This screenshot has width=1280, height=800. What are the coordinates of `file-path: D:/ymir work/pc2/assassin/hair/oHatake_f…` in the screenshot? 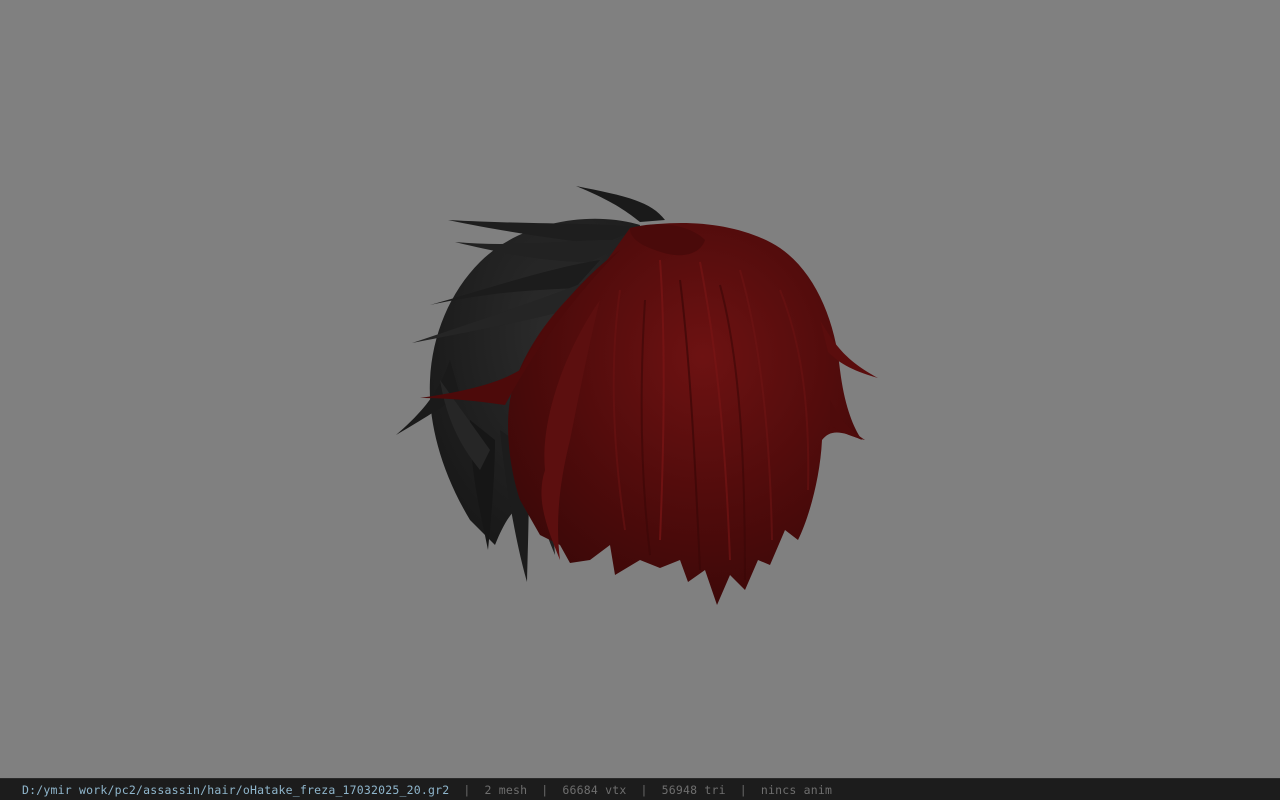 It's located at (236, 789).